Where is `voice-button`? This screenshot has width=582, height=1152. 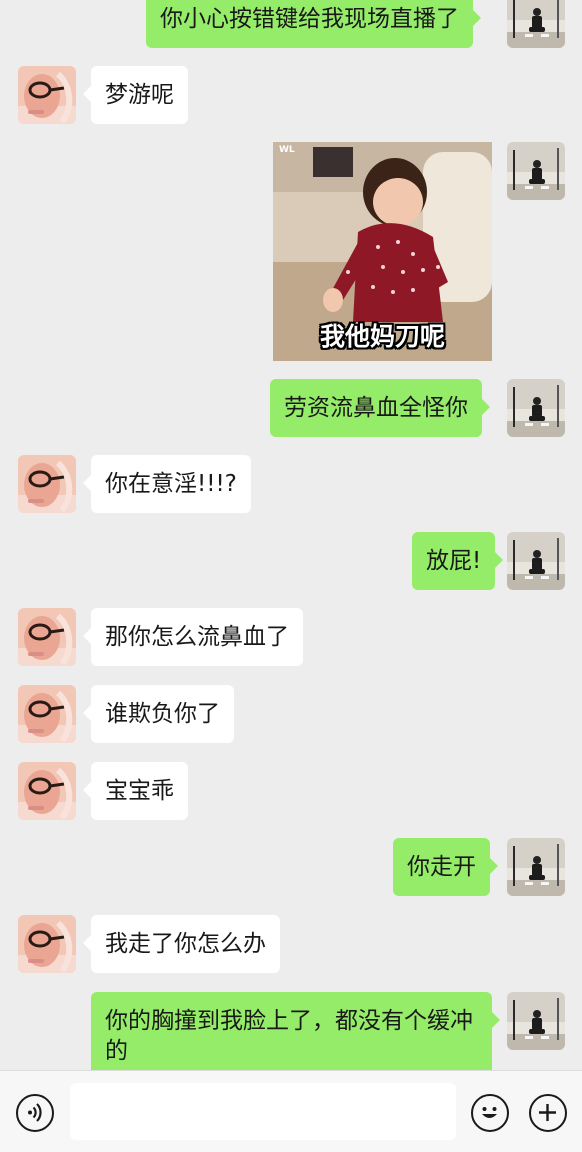
voice-button is located at coordinates (35, 1113).